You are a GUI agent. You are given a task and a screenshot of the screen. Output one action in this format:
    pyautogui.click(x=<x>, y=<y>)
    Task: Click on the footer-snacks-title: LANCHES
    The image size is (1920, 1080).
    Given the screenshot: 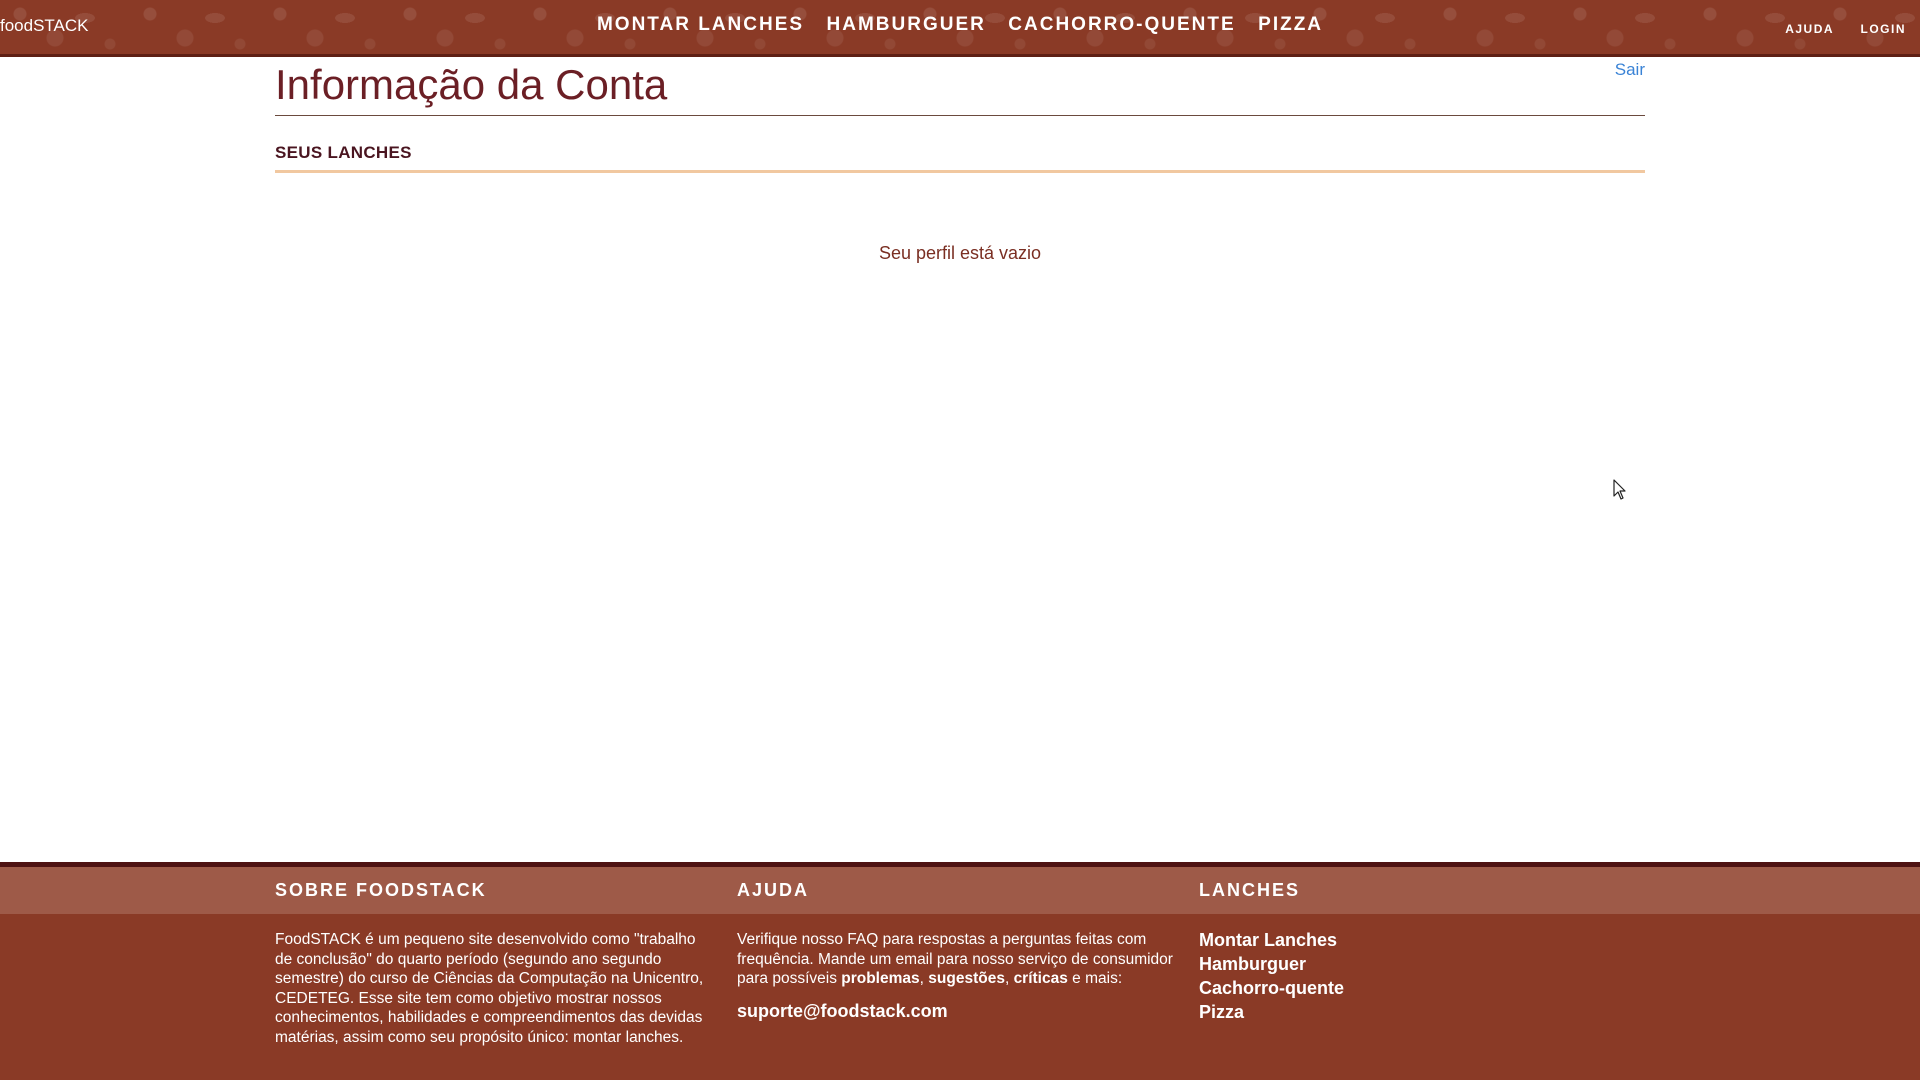 What is the action you would take?
    pyautogui.click(x=1250, y=890)
    